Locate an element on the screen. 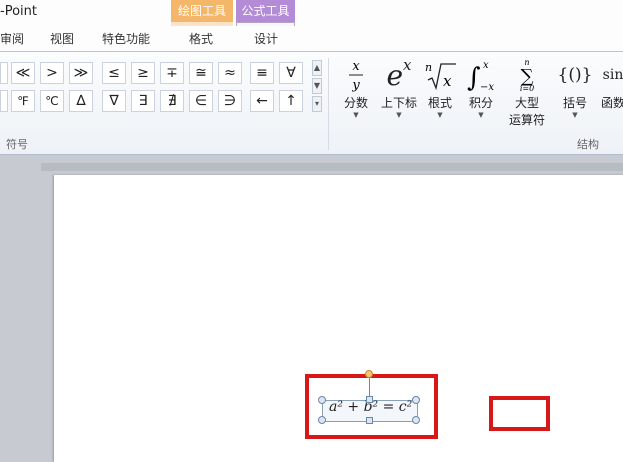 The height and width of the screenshot is (462, 623). tab-design: 设计 is located at coordinates (266, 38).